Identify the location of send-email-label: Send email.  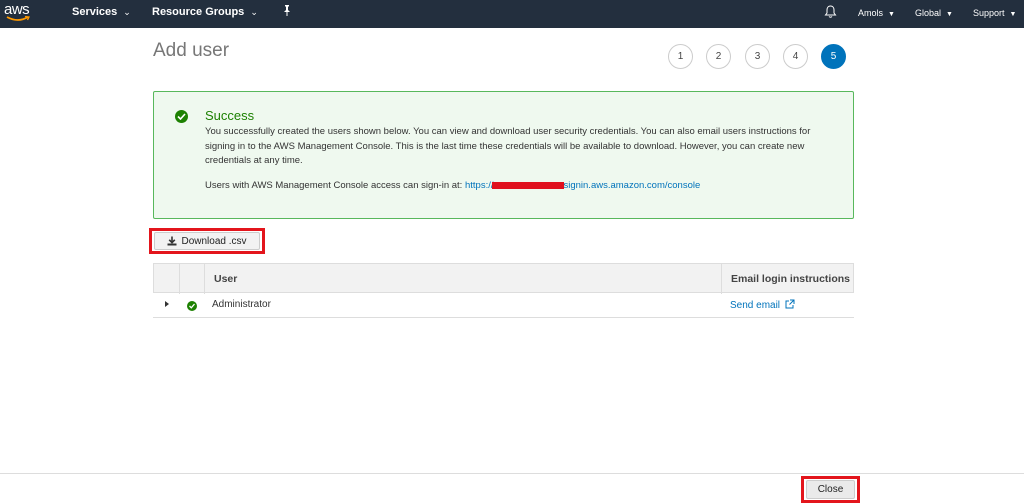
(755, 305).